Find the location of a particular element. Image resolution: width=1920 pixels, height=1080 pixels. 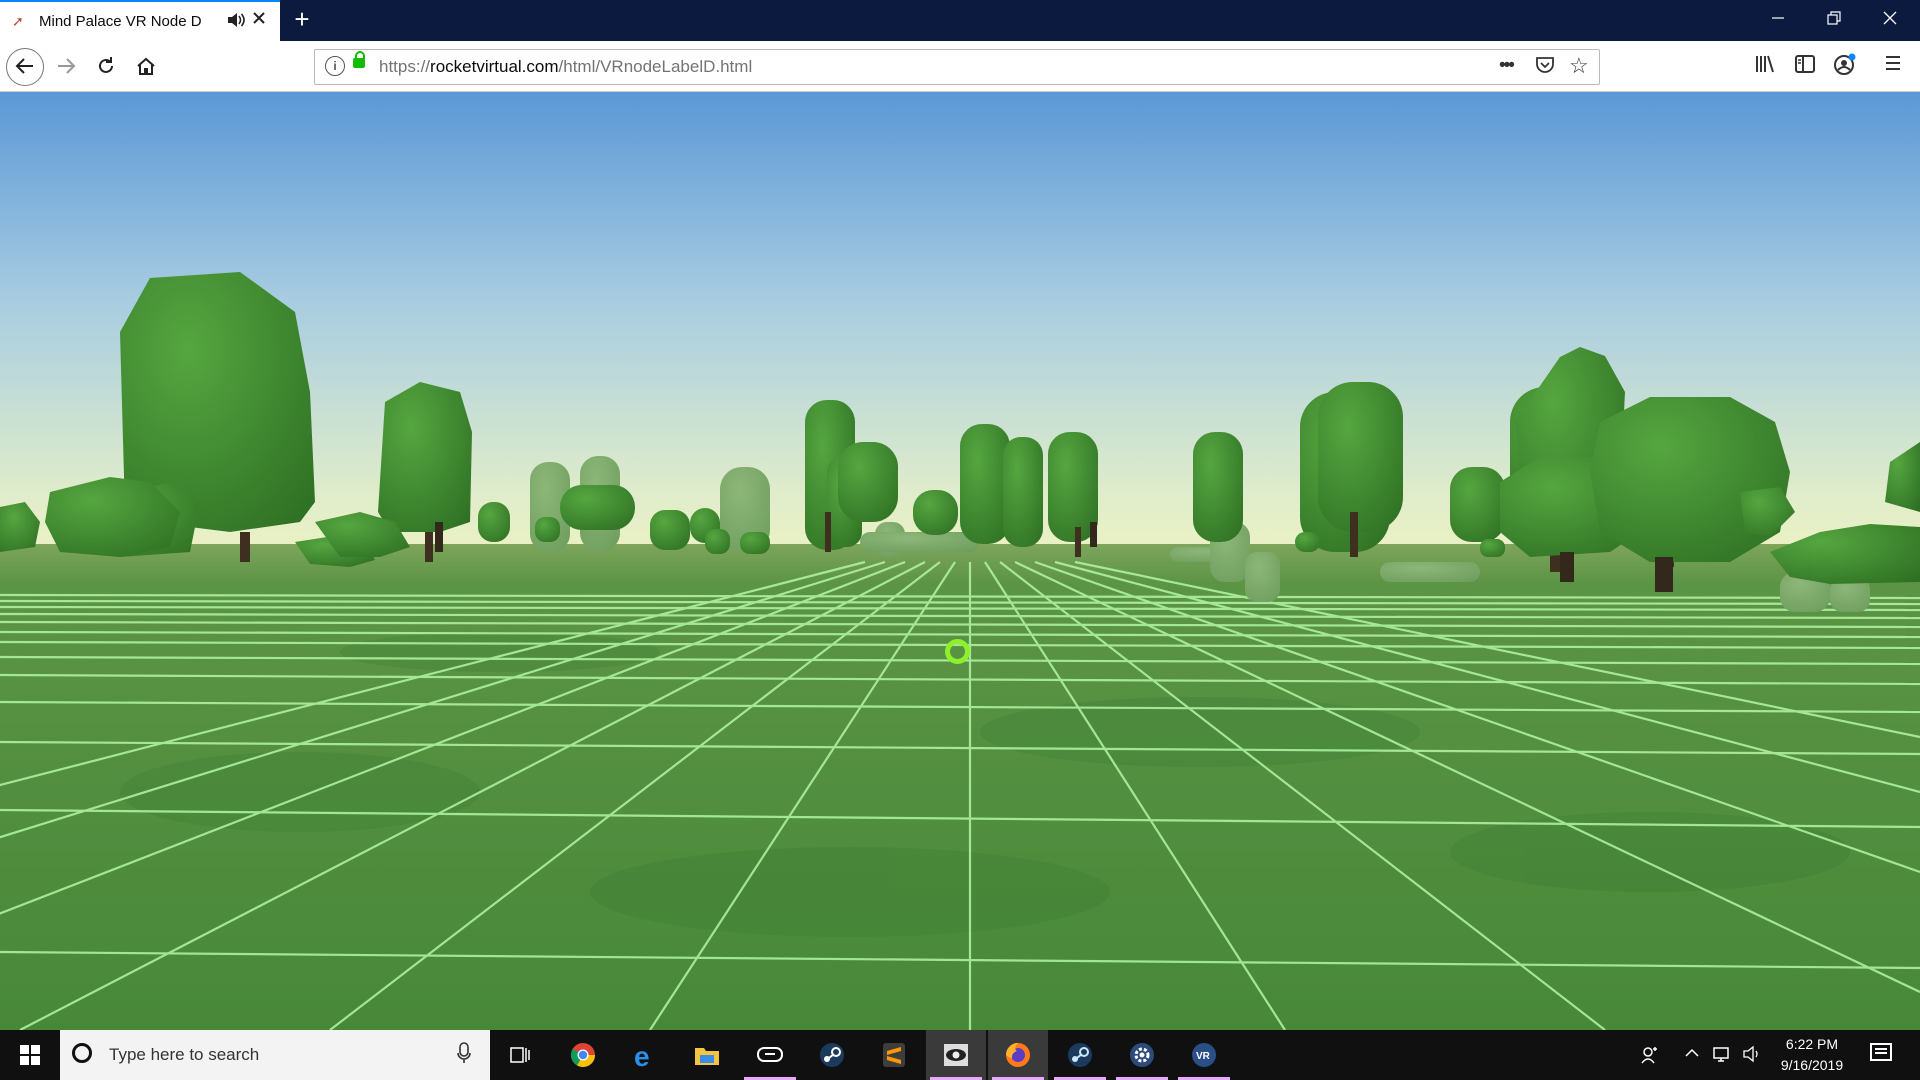

clock-time: 6:22 PM is located at coordinates (1812, 1044).